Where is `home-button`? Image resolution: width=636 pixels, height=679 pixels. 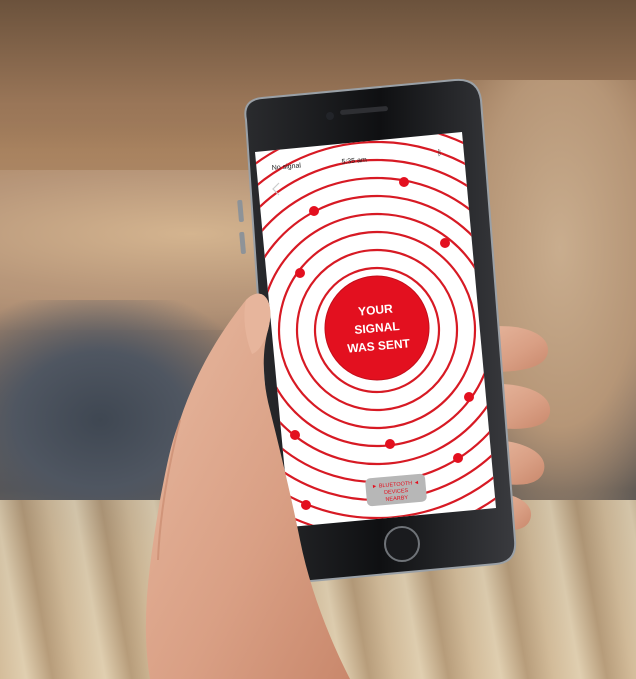 home-button is located at coordinates (402, 544).